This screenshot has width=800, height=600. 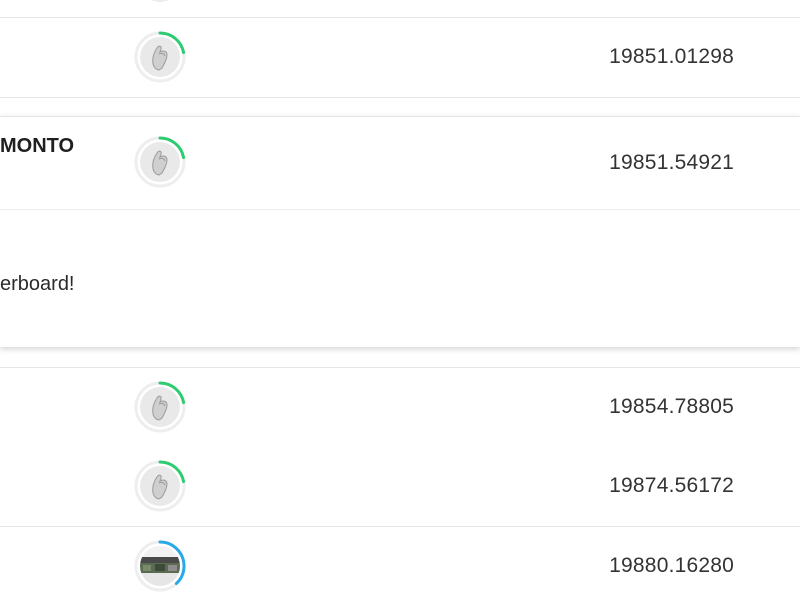 I want to click on table-row: 19851.01298, so click(x=400, y=58).